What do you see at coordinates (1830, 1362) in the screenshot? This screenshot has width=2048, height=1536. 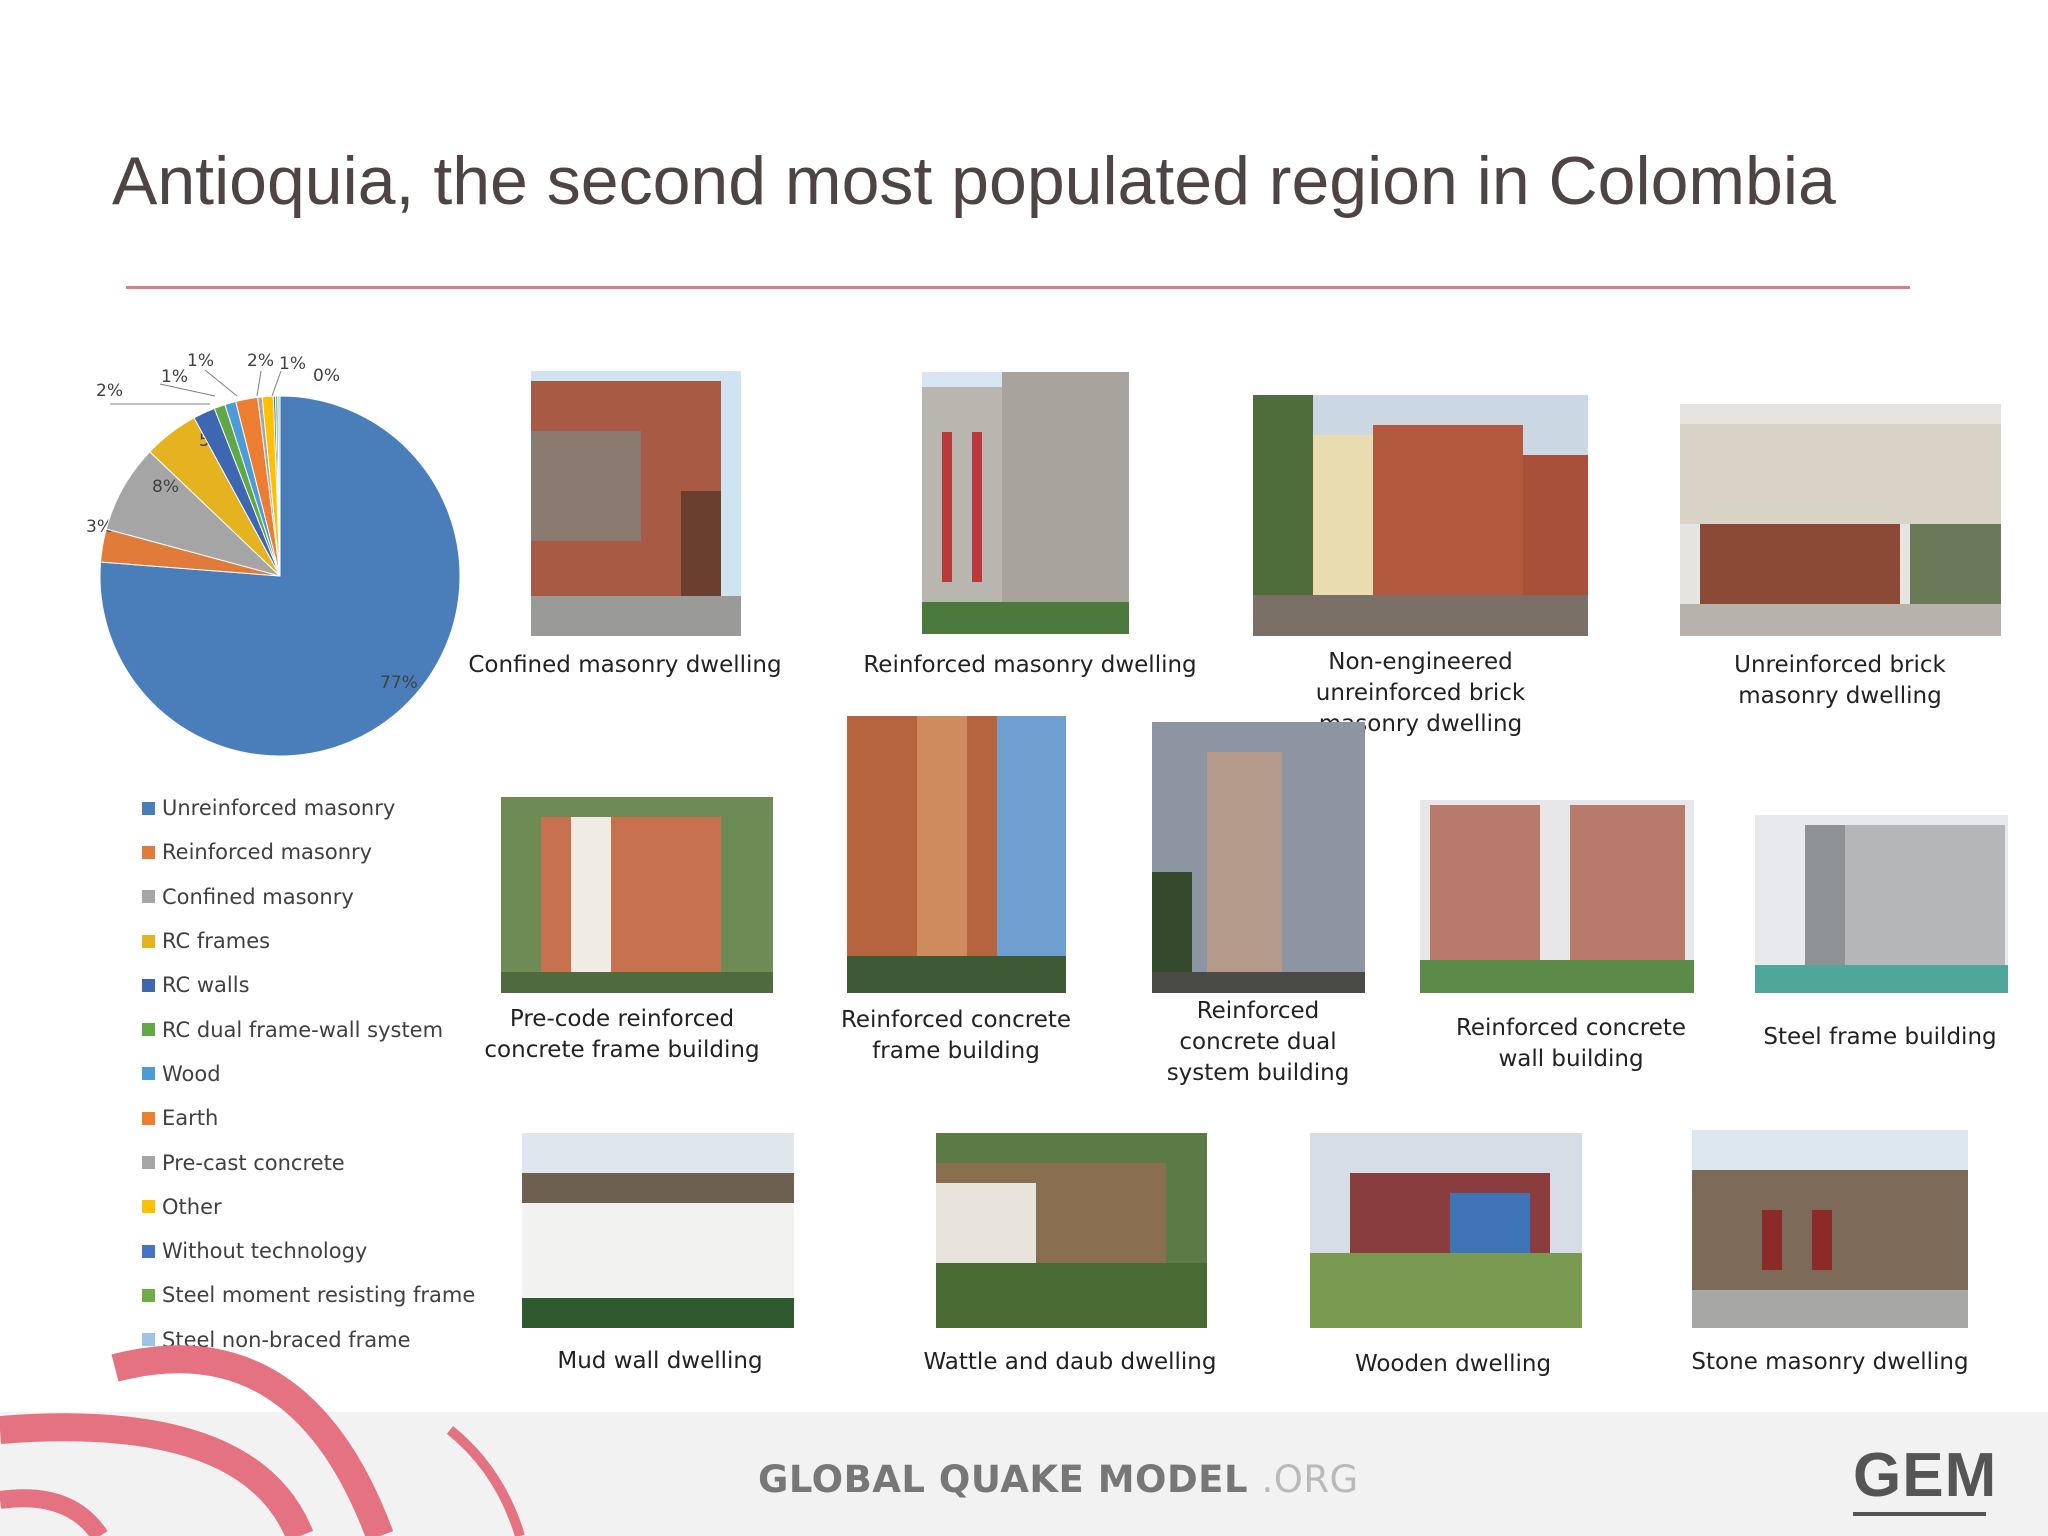 I see `caption-stone-masonry: Stone masonry dwelling` at bounding box center [1830, 1362].